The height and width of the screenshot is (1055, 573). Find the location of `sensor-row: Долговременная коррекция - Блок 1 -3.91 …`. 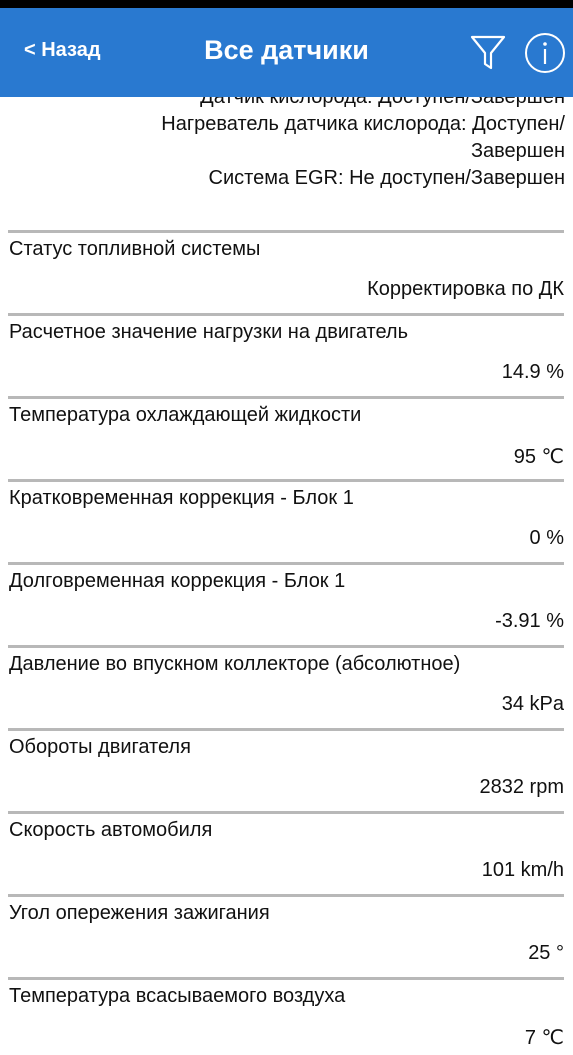

sensor-row: Долговременная коррекция - Блок 1 -3.91 … is located at coordinates (286, 603).